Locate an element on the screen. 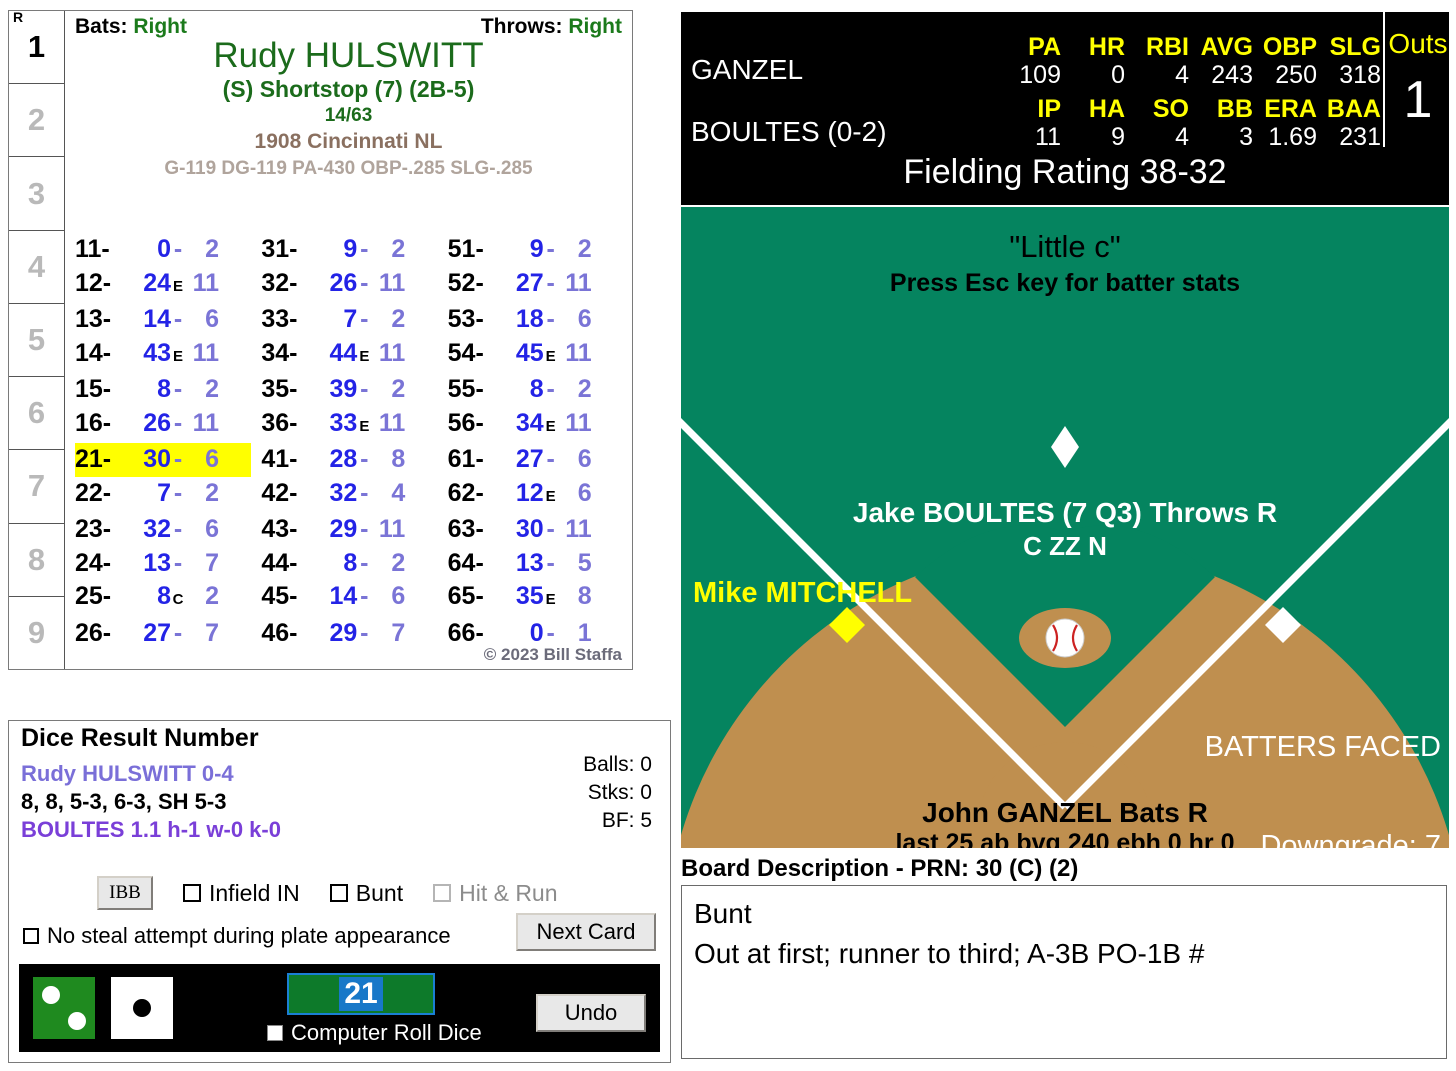  press-esc-hint: Press Esc key for batter stats is located at coordinates (1065, 283).